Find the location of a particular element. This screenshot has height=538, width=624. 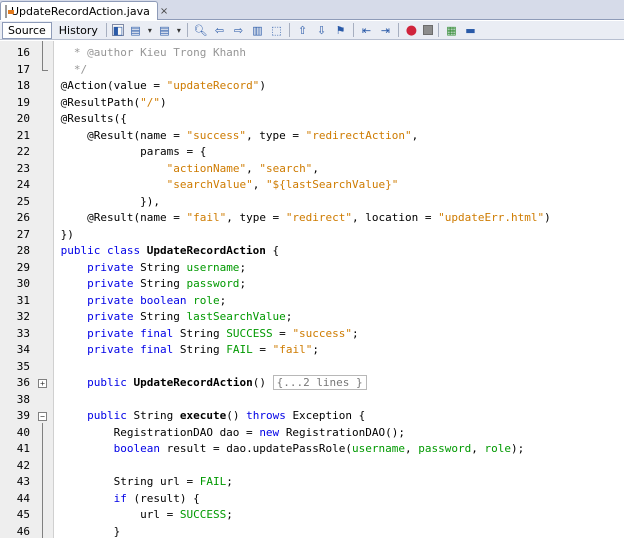

code-line: "actionName", "search", is located at coordinates (186, 169).